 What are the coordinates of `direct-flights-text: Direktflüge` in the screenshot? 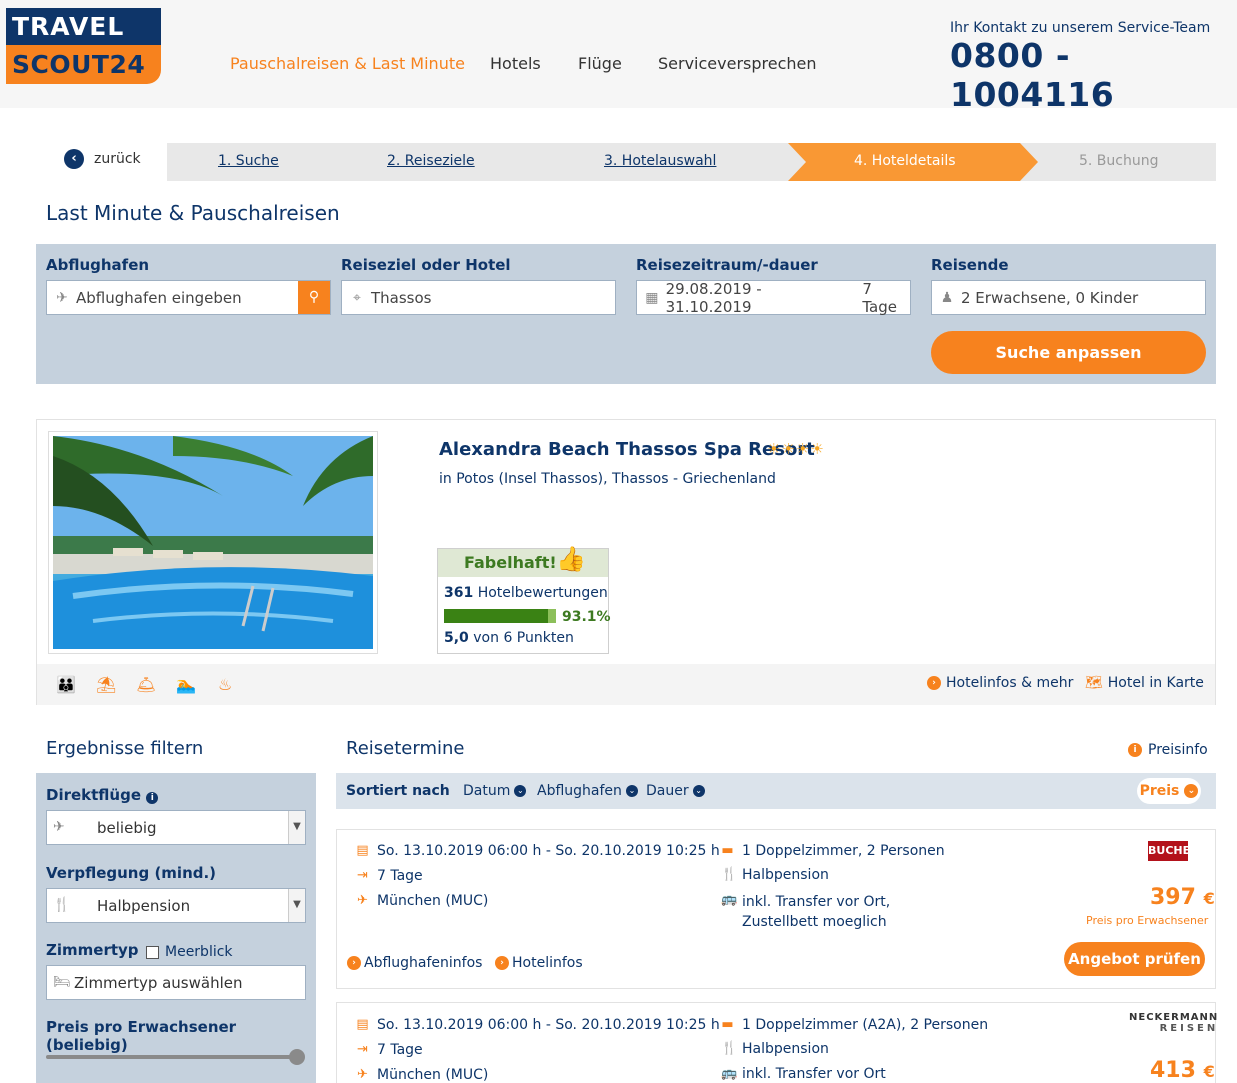 It's located at (94, 795).